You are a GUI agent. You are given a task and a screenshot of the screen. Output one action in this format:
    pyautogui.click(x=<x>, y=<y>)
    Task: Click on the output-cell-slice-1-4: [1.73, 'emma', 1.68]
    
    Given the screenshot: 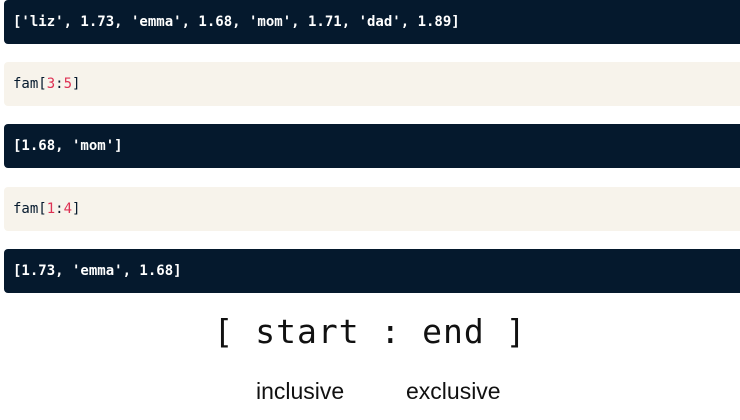 What is the action you would take?
    pyautogui.click(x=372, y=271)
    